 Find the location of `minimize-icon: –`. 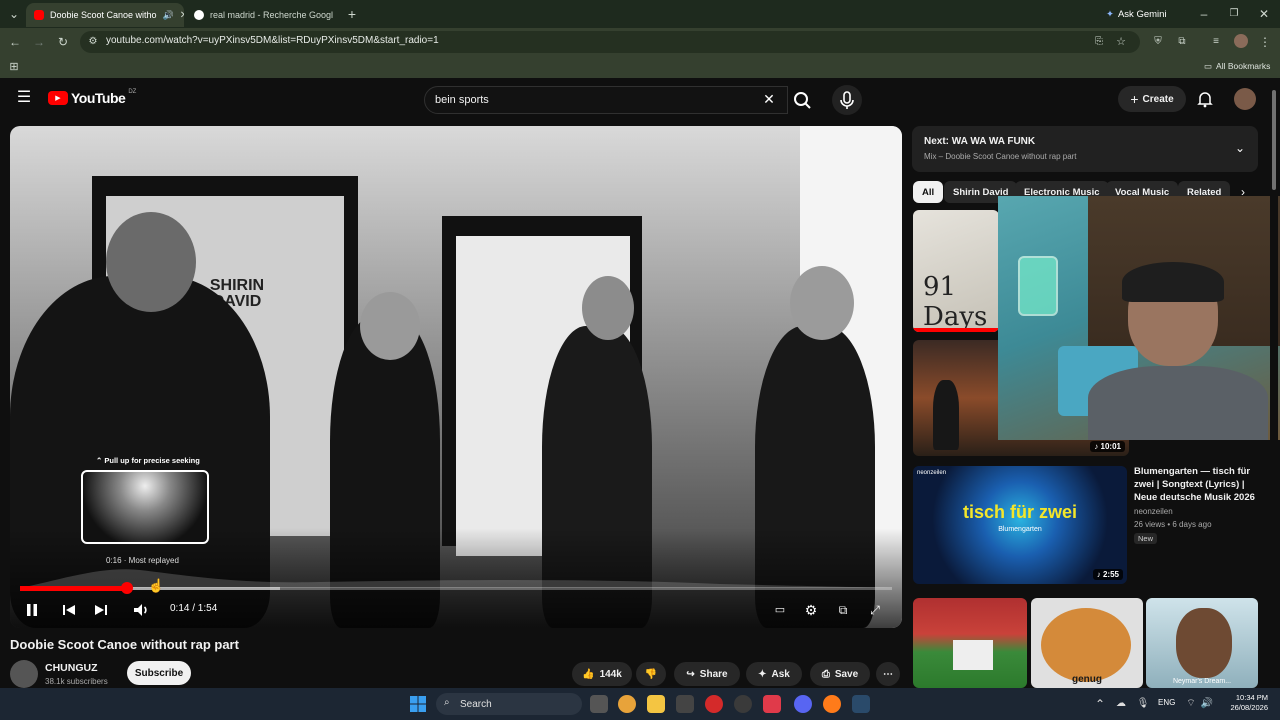

minimize-icon: – is located at coordinates (1204, 14).